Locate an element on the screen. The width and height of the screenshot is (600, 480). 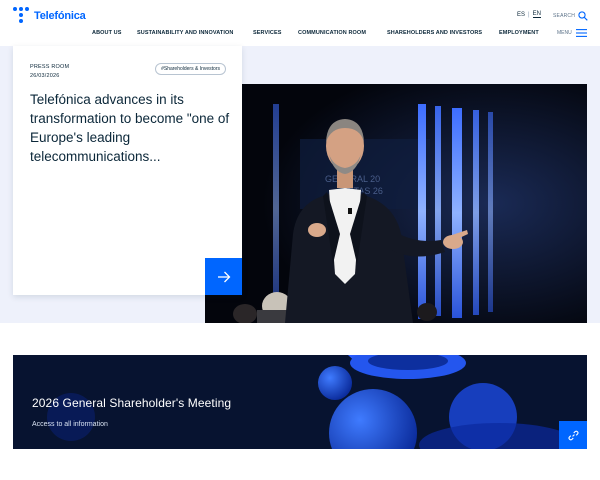
news-section-label: PRESS ROOM is located at coordinates (50, 67).